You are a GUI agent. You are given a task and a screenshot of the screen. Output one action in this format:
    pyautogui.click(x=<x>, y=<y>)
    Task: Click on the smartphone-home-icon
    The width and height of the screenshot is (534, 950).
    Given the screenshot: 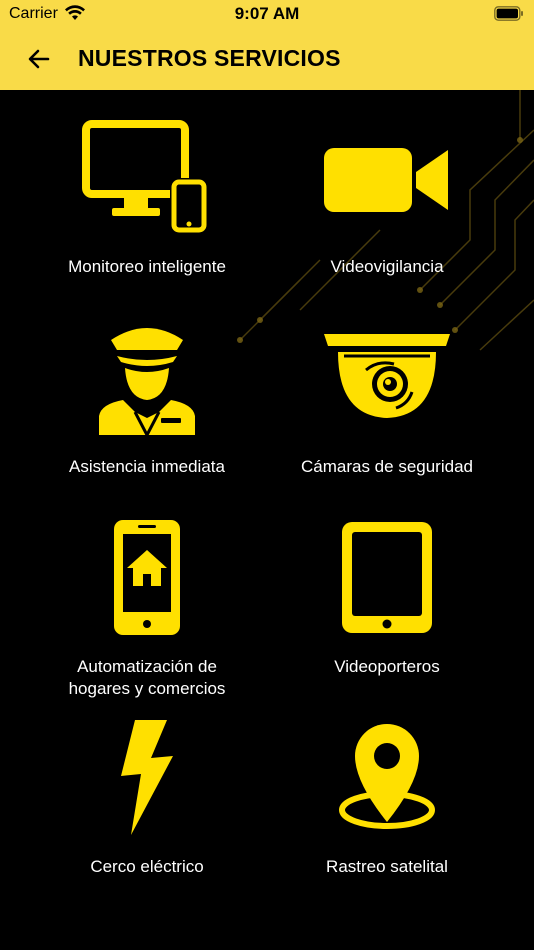 What is the action you would take?
    pyautogui.click(x=147, y=577)
    